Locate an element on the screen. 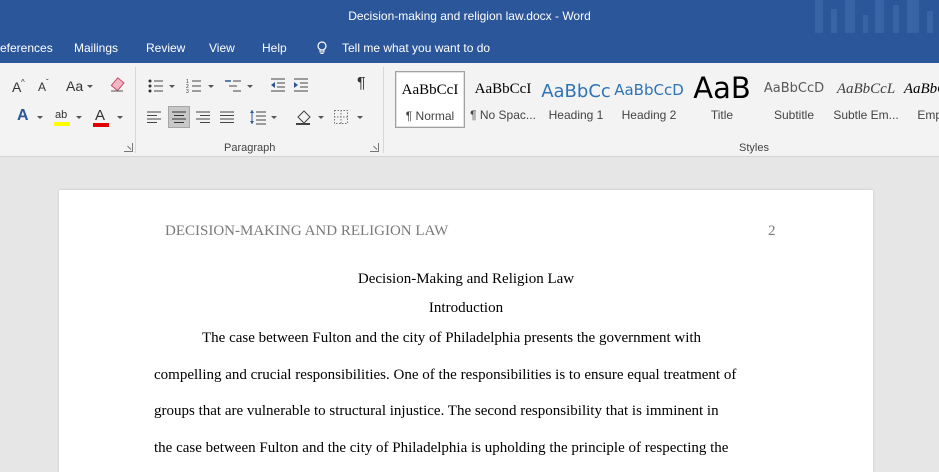 This screenshot has width=939, height=472. page-header: DECISION-MAKING AND RELIGION LAW is located at coordinates (307, 231).